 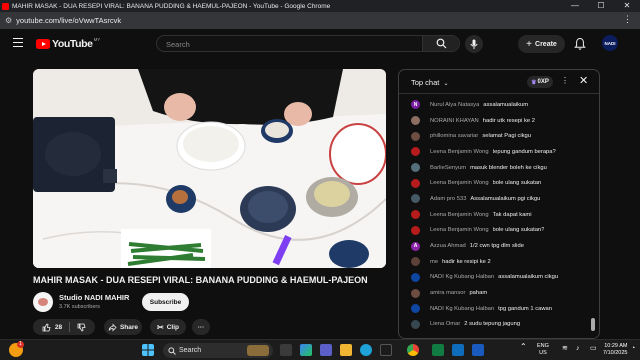 What do you see at coordinates (593, 348) in the screenshot?
I see `battery-icon: ▭` at bounding box center [593, 348].